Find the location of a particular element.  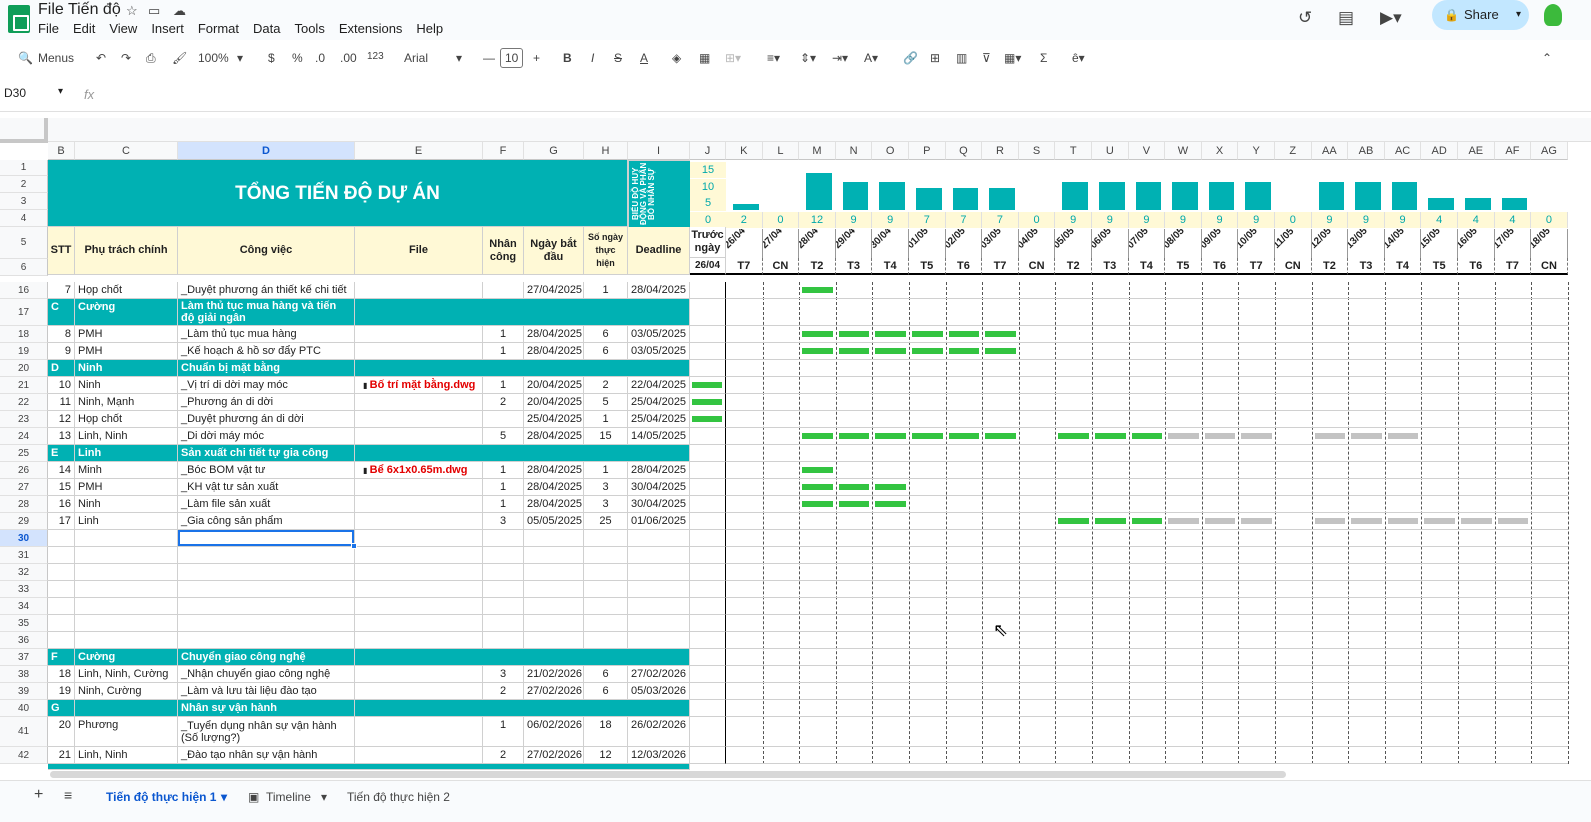

text-wrap-icon: ⇥▾ is located at coordinates (840, 58).